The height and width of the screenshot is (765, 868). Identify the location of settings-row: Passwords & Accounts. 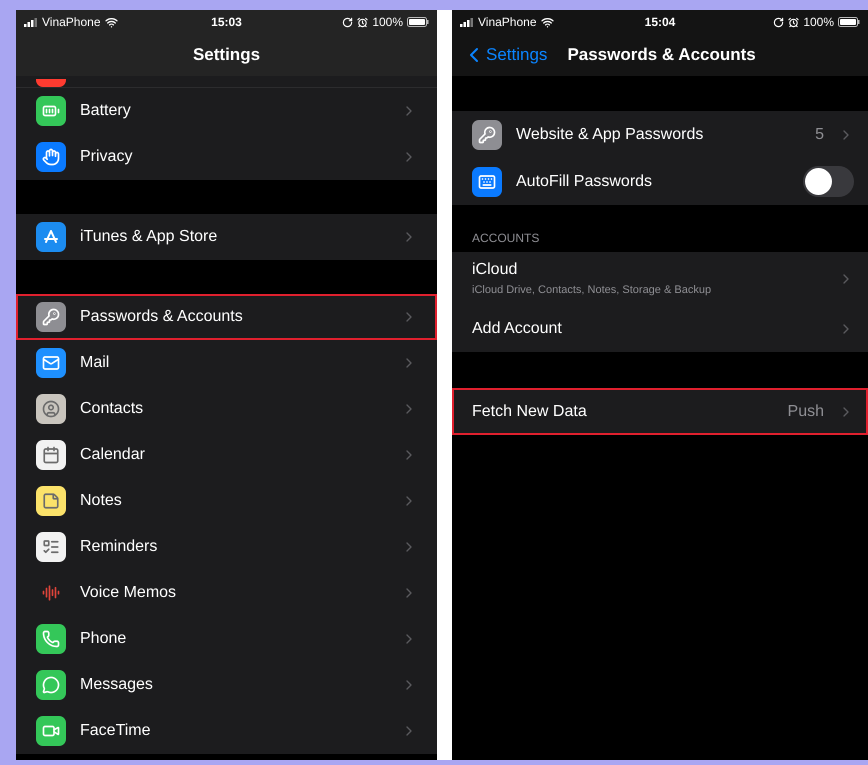
(226, 317).